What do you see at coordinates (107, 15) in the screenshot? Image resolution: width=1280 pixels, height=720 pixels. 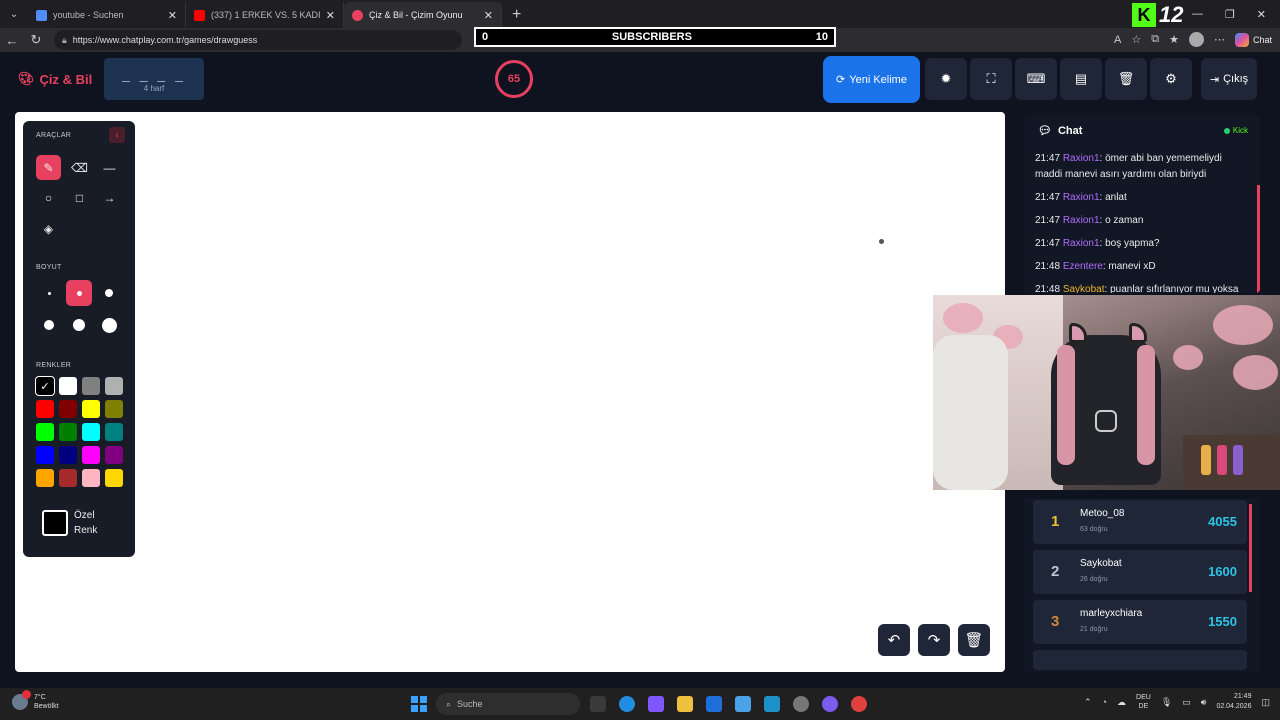 I see `tab-youtube-search: youtube - Suchen ✕` at bounding box center [107, 15].